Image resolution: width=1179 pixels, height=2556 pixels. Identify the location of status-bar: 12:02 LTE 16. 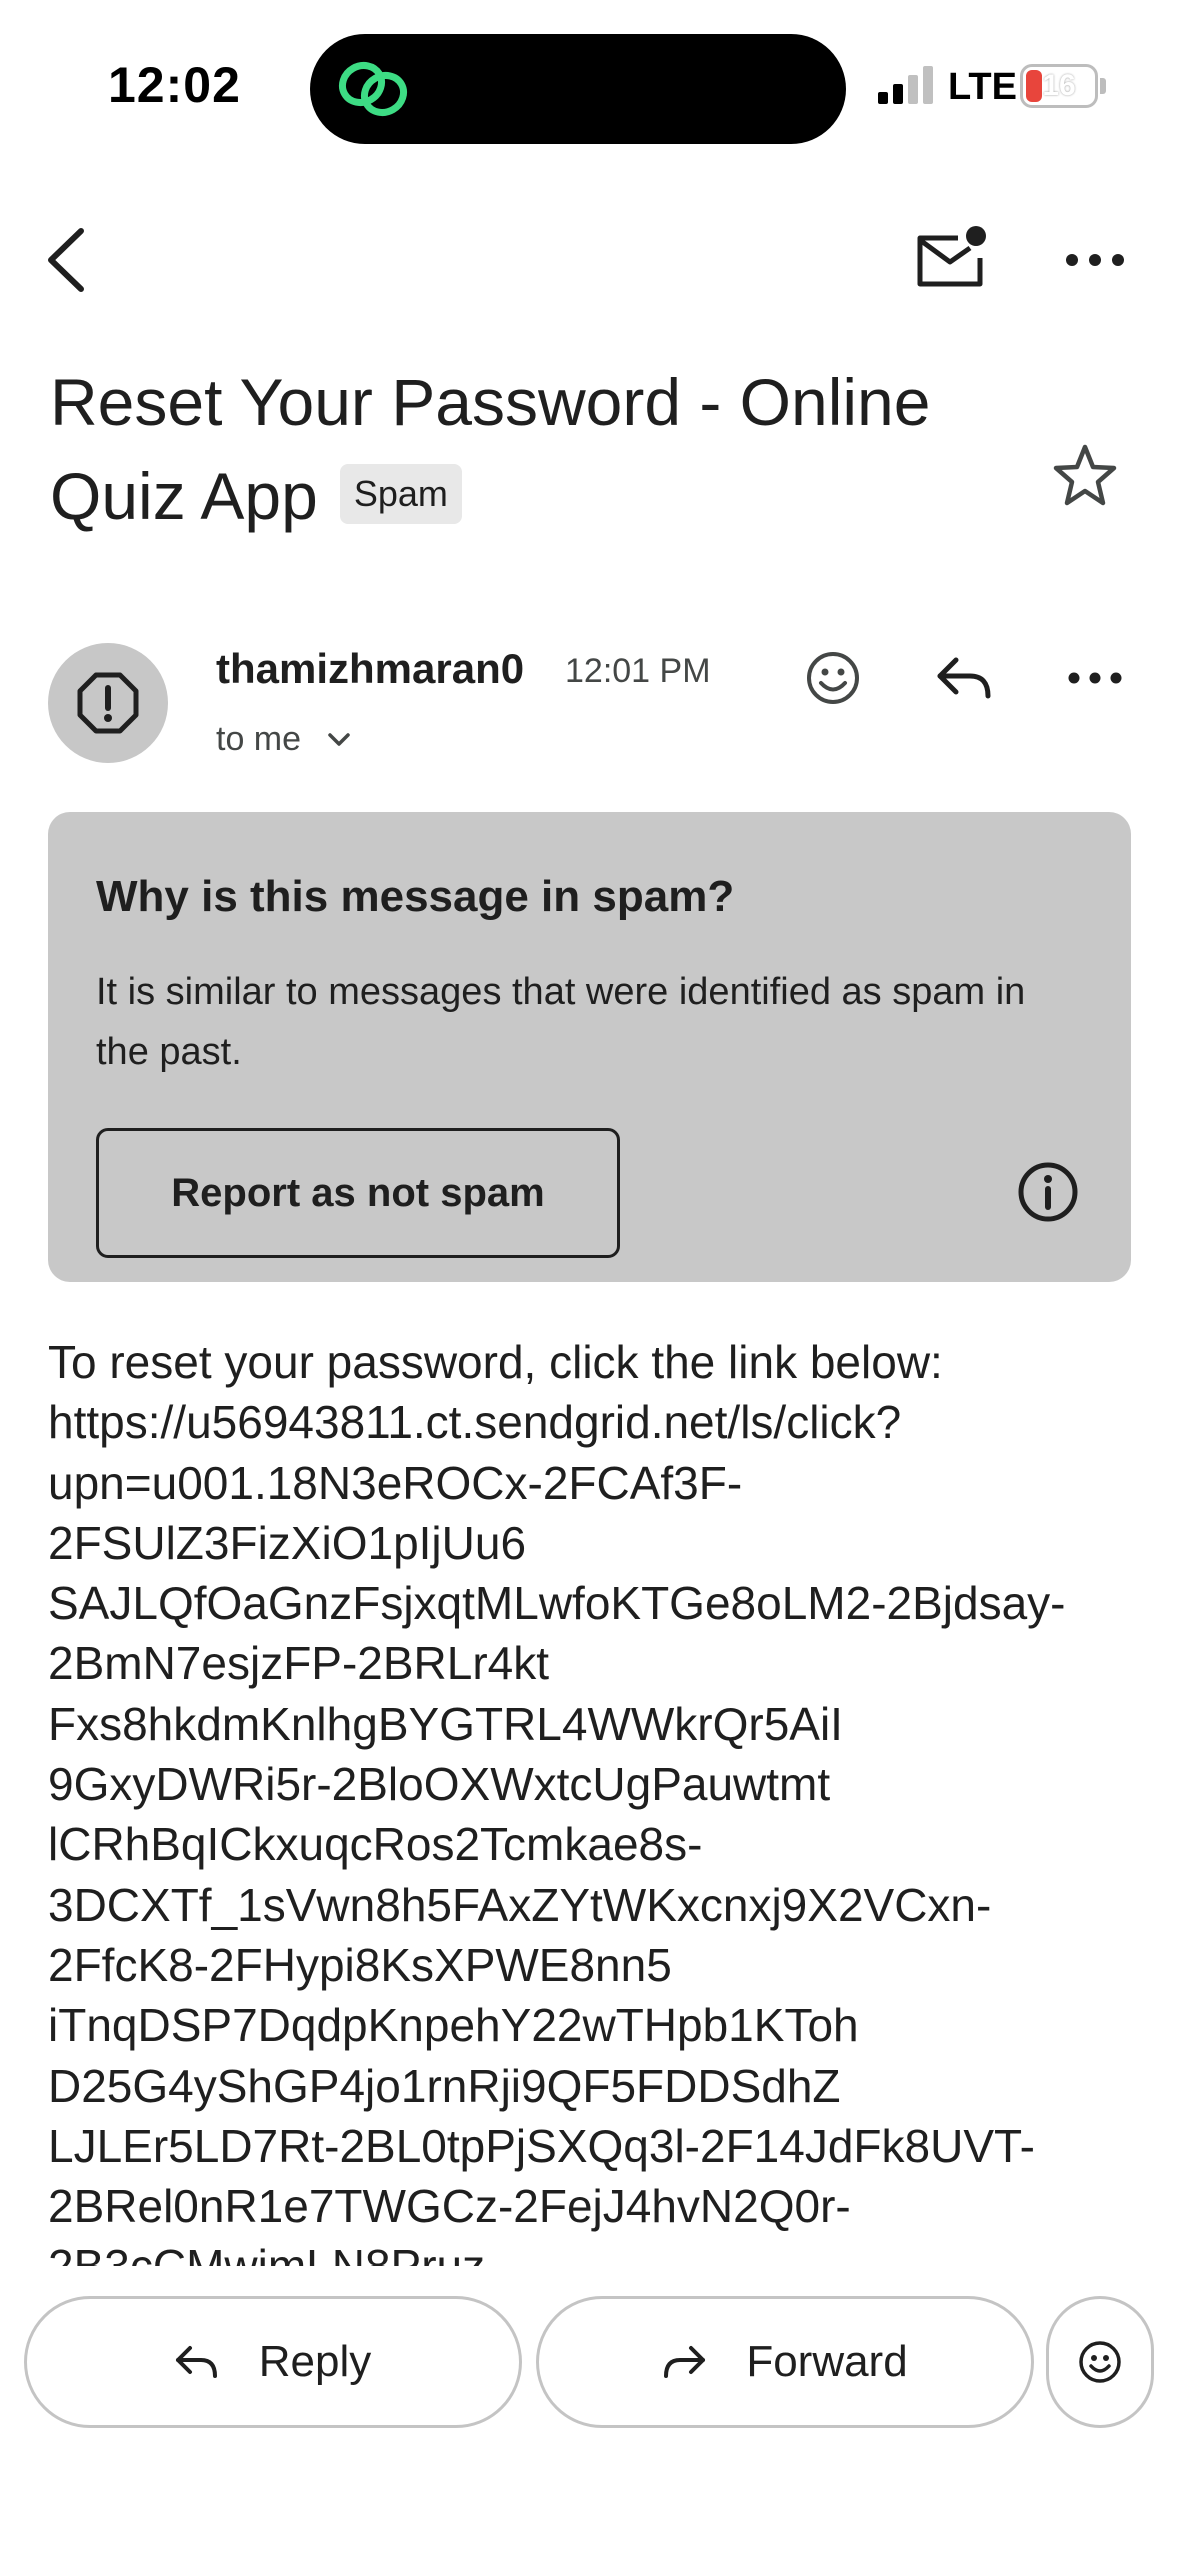
(589, 80).